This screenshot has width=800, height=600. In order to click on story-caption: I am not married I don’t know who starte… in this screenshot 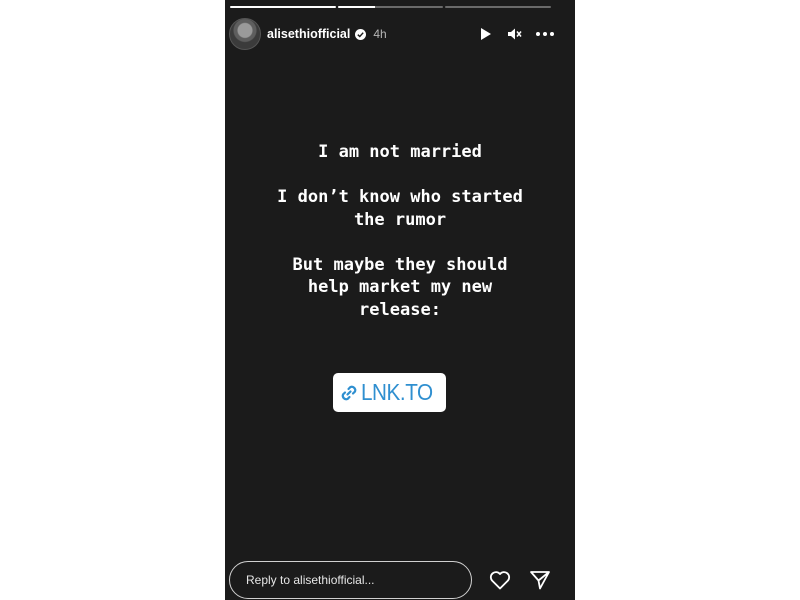, I will do `click(400, 242)`.